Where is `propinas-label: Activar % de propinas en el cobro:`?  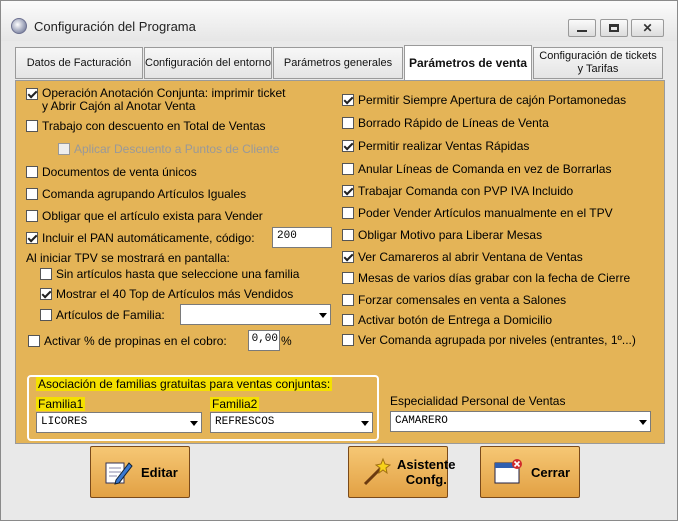 propinas-label: Activar % de propinas en el cobro: is located at coordinates (135, 341).